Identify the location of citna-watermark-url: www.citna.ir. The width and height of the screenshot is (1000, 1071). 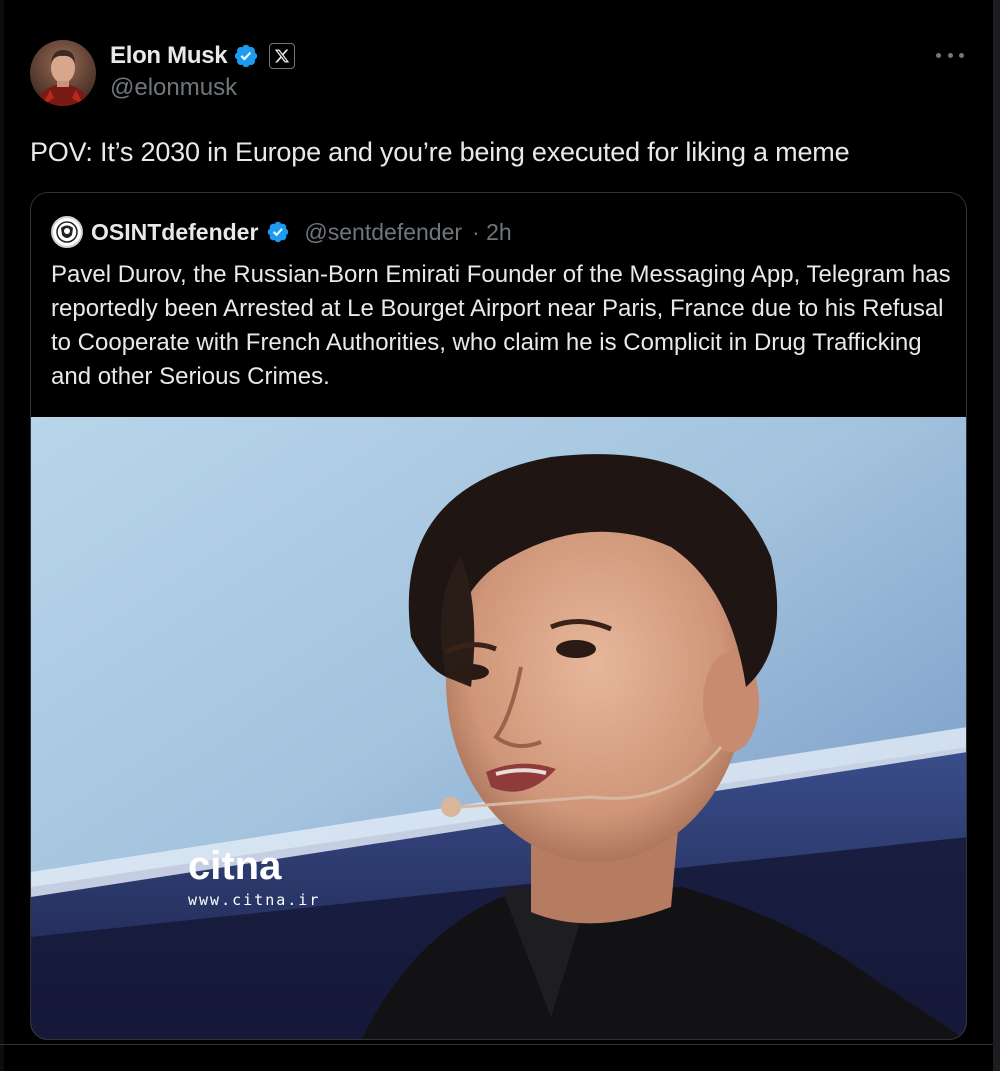
(254, 900).